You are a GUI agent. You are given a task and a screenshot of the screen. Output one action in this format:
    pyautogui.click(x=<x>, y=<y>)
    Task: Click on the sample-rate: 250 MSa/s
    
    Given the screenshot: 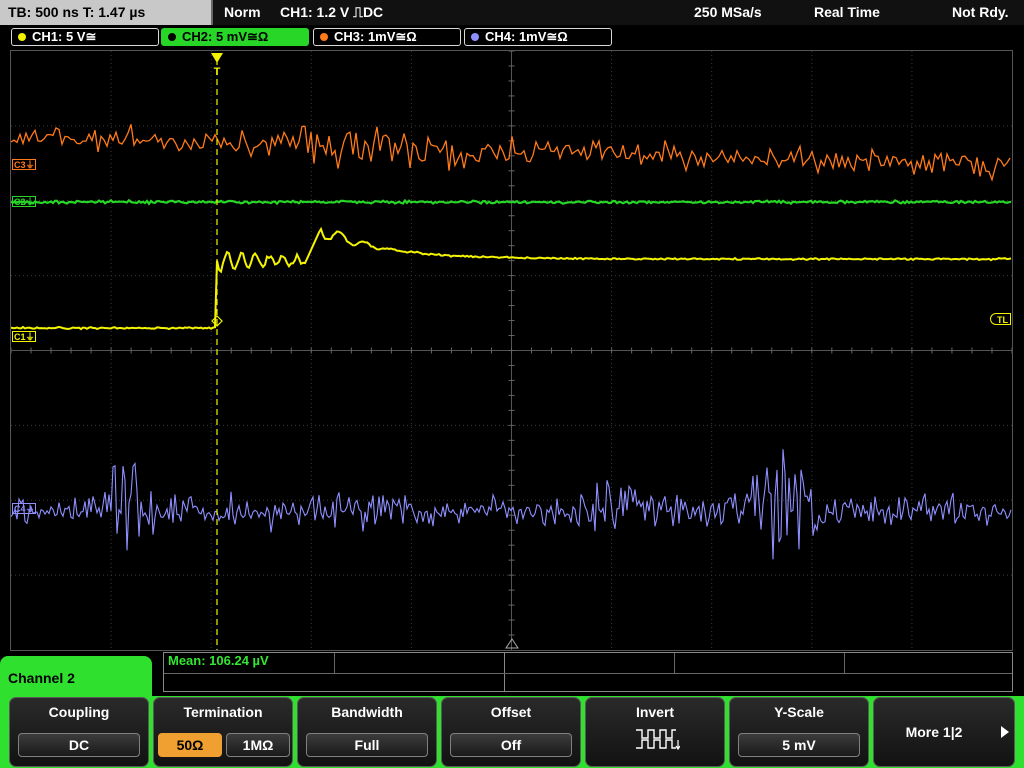 What is the action you would take?
    pyautogui.click(x=728, y=12)
    